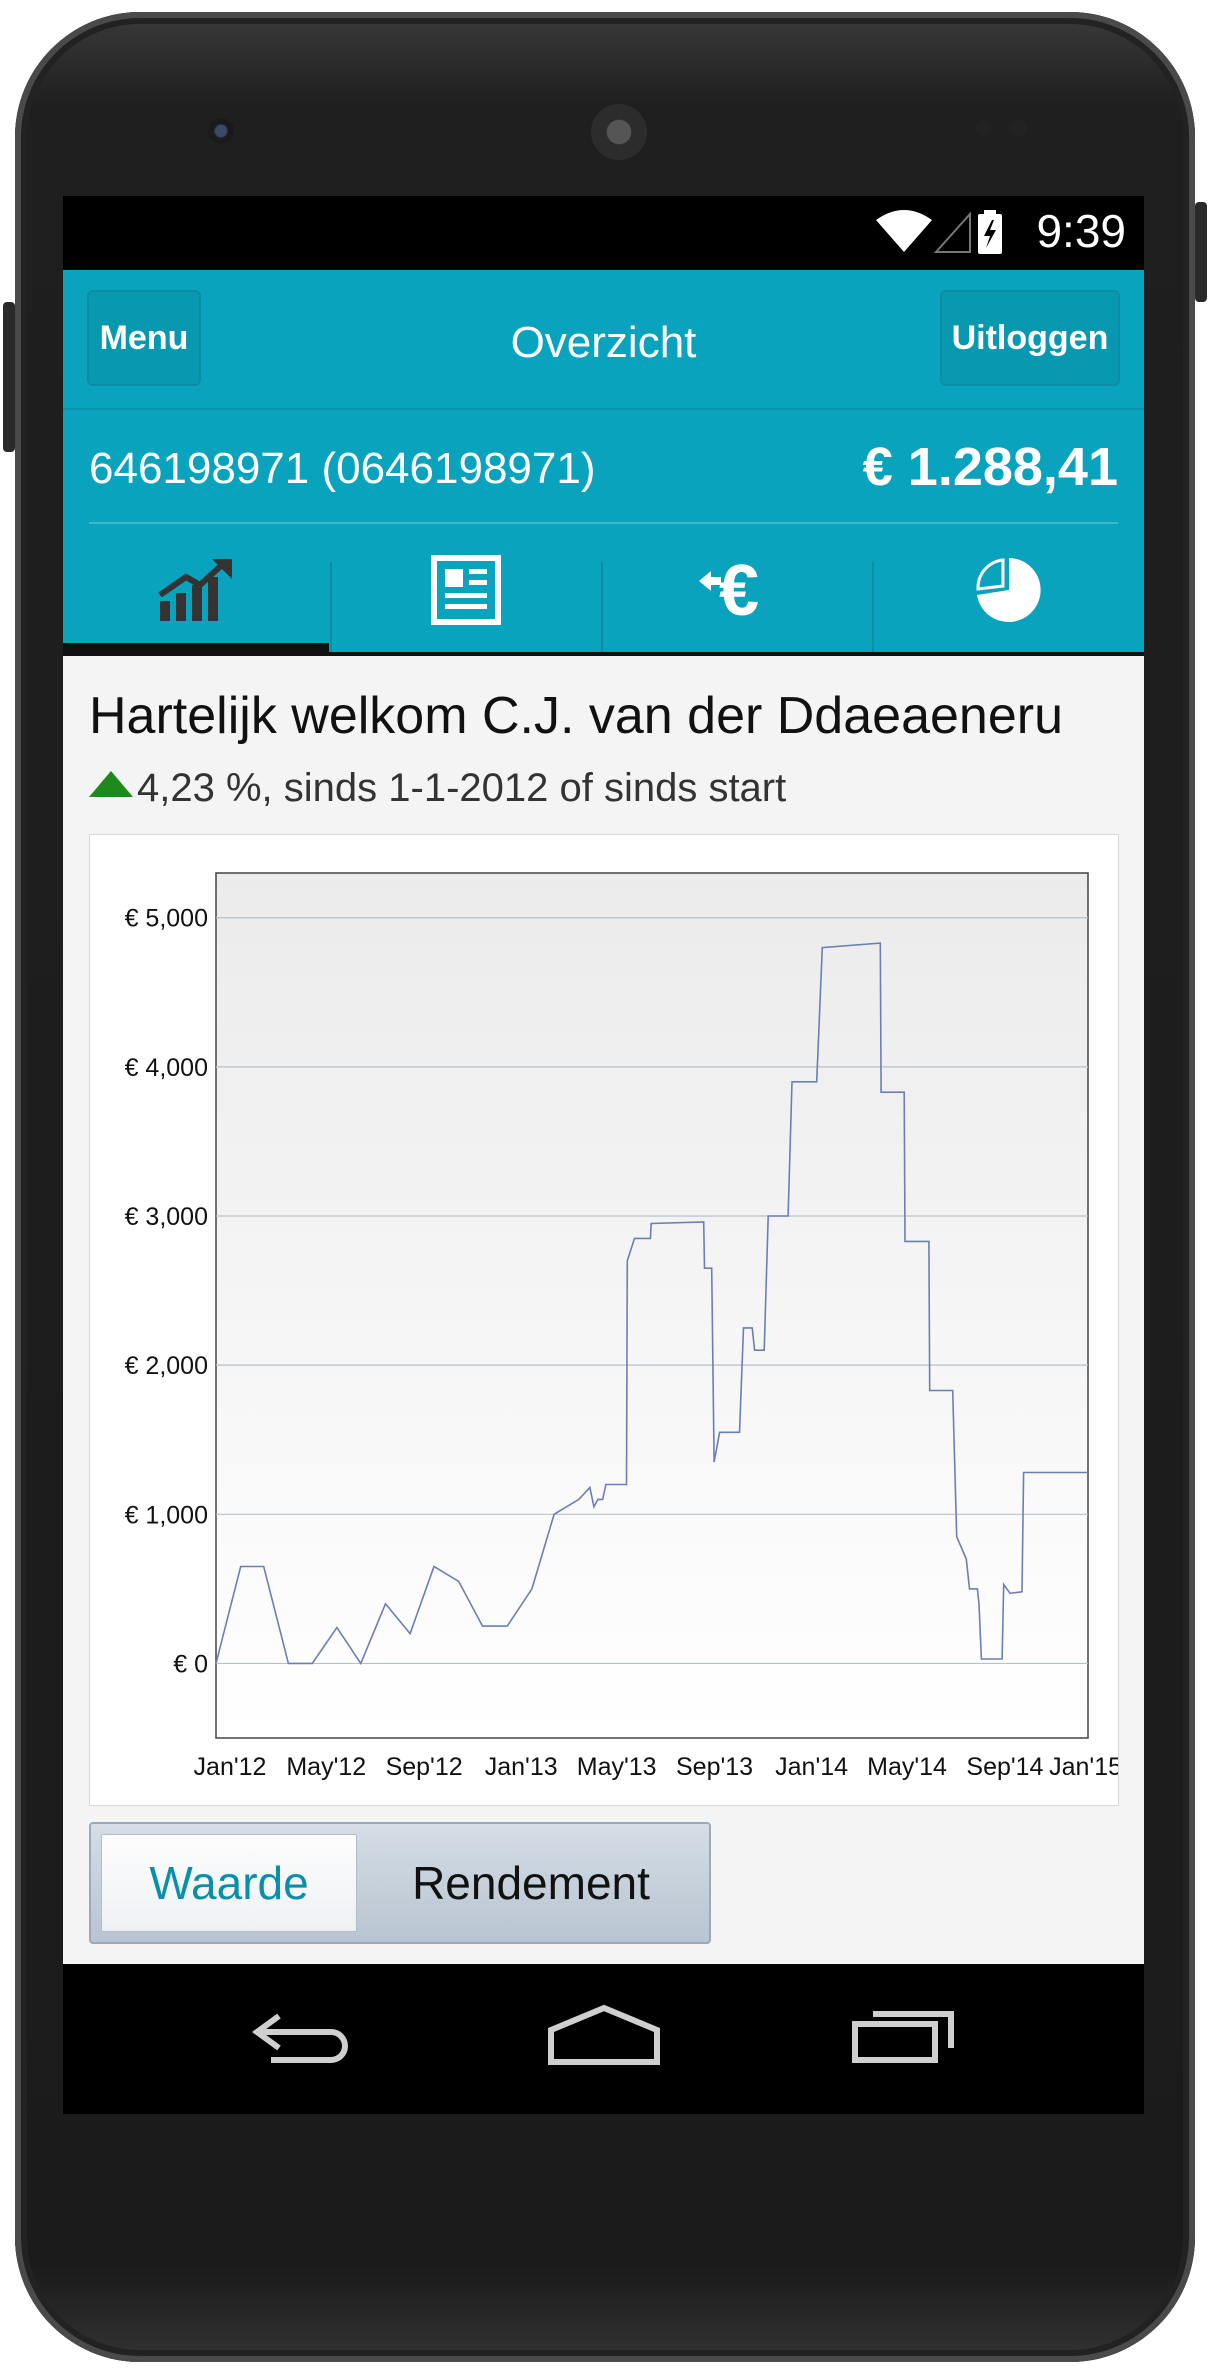 The height and width of the screenshot is (2375, 1210). I want to click on tab-bar: €, so click(603, 590).